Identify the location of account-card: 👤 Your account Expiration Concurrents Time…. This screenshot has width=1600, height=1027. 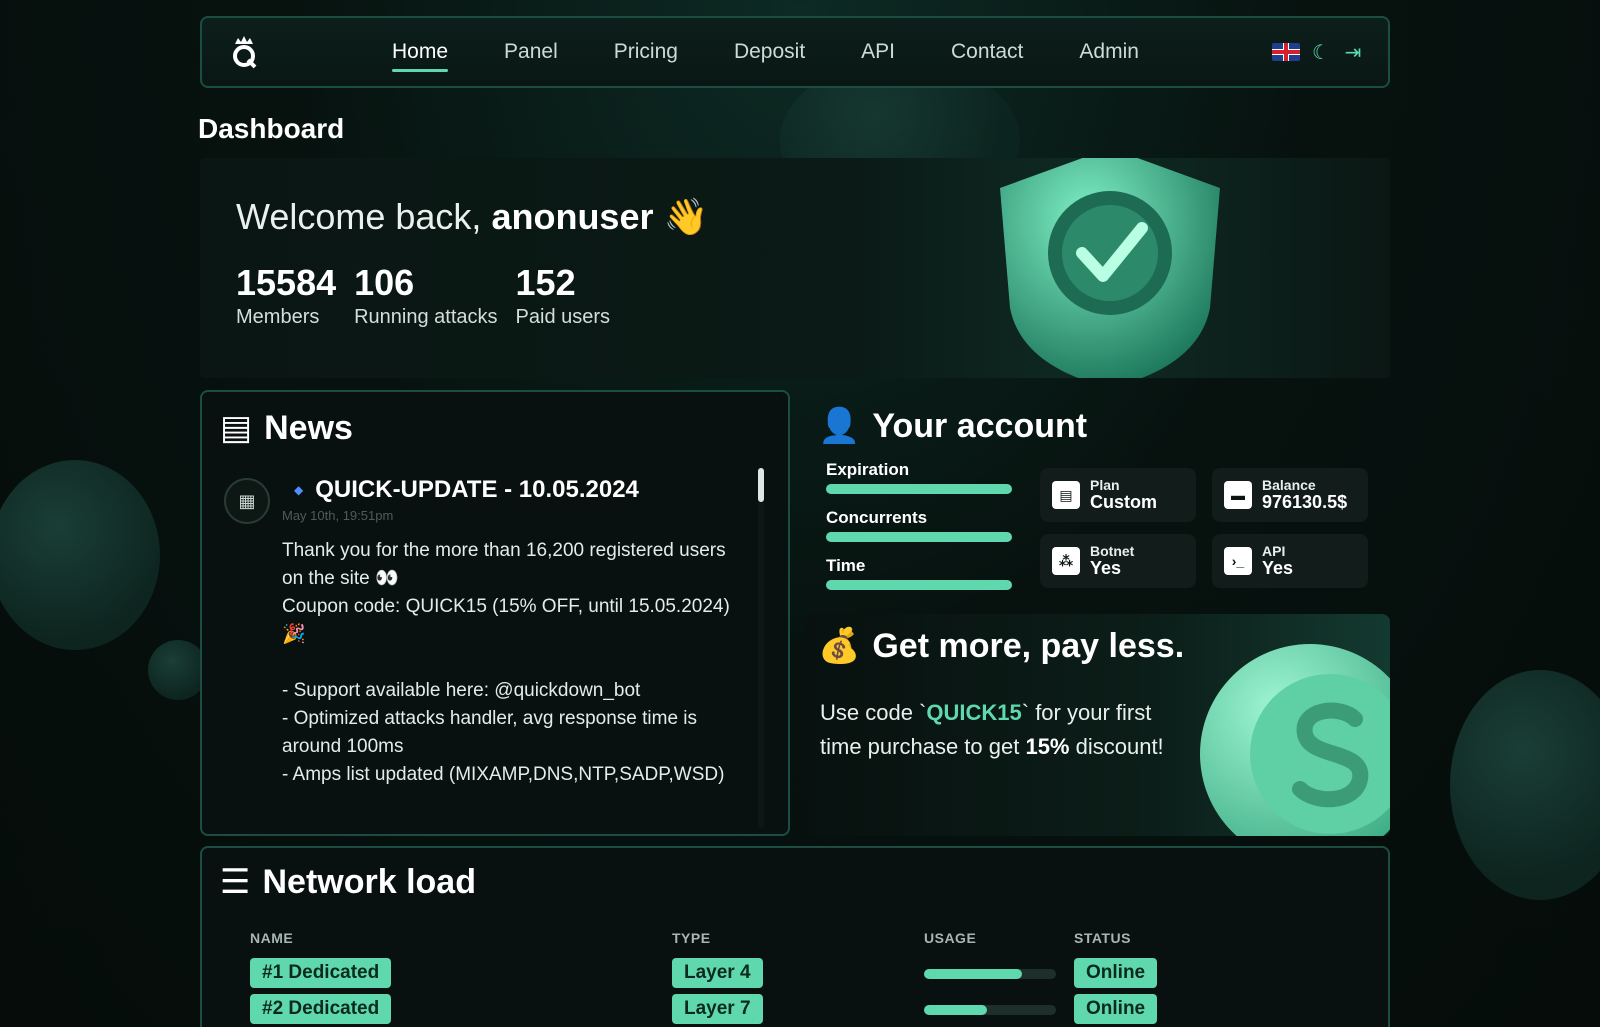
(1098, 498).